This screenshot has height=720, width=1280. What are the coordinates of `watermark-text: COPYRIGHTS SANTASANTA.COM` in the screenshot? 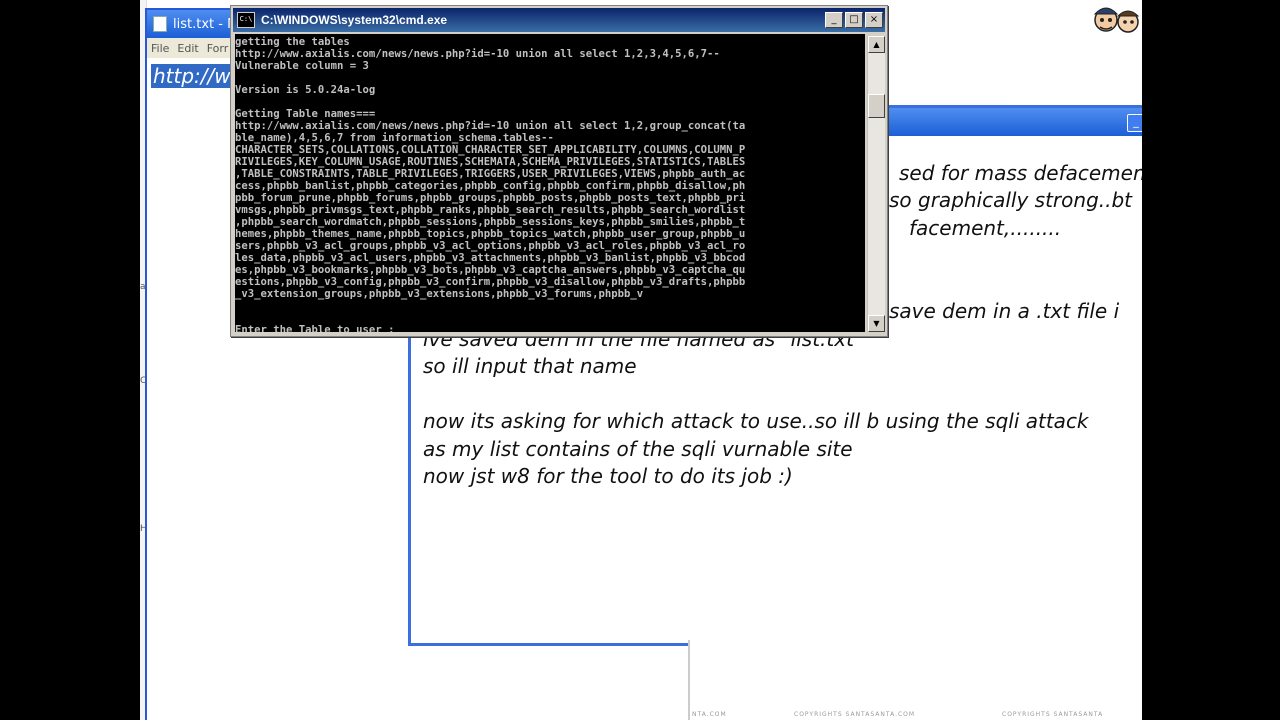 It's located at (855, 714).